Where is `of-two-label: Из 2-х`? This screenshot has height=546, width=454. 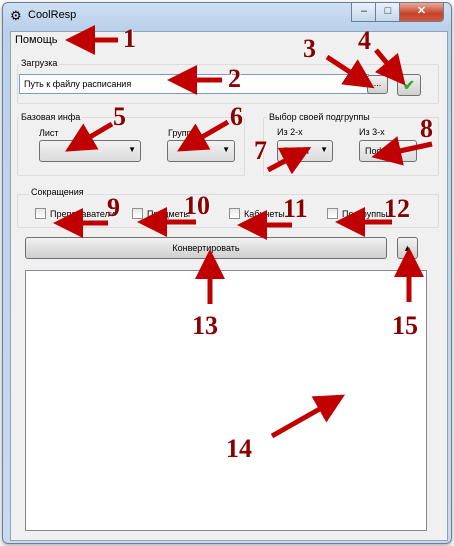
of-two-label: Из 2-х is located at coordinates (290, 132).